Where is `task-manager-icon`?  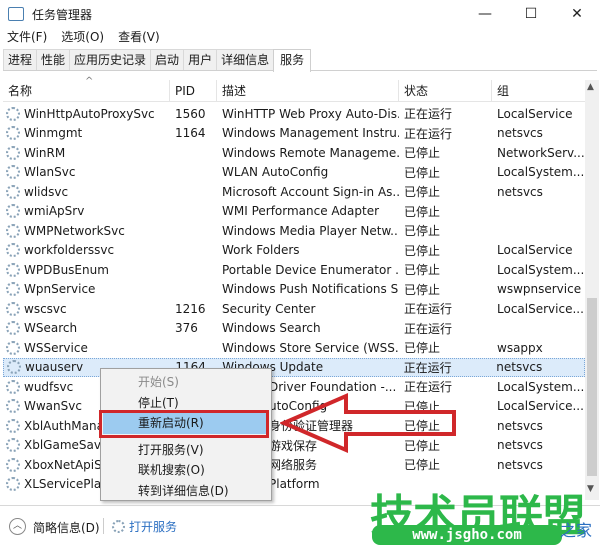 task-manager-icon is located at coordinates (16, 14).